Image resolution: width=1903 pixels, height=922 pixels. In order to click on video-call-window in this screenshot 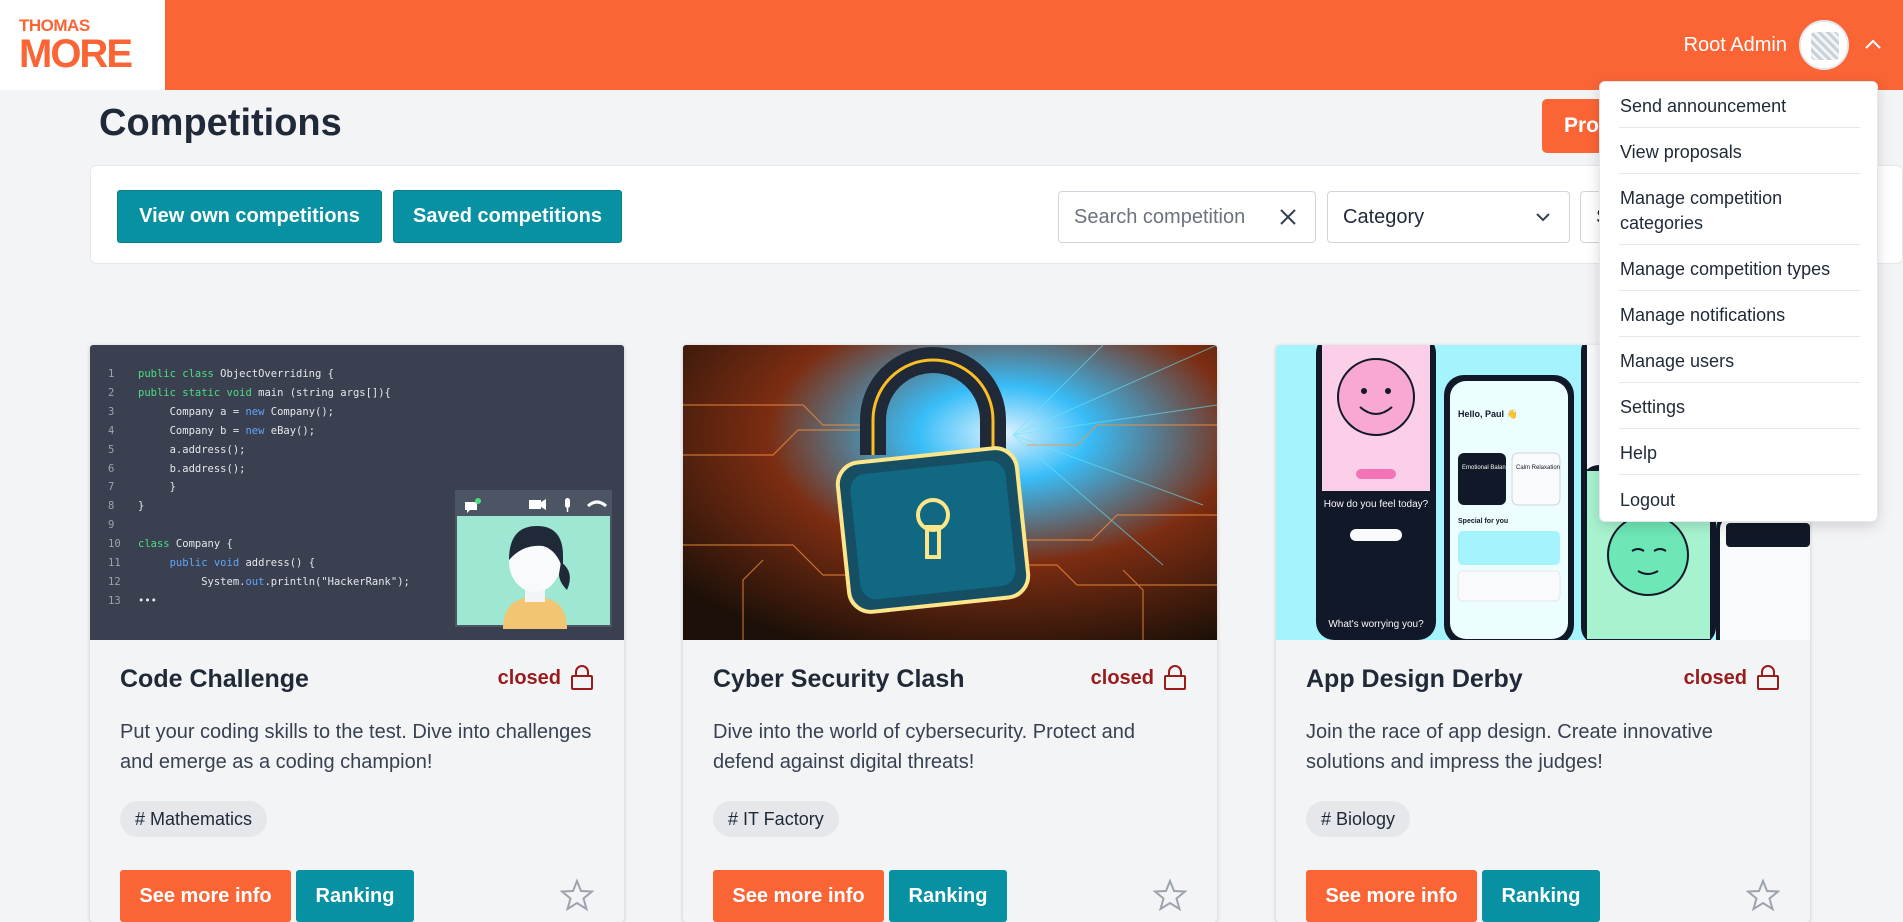, I will do `click(533, 559)`.